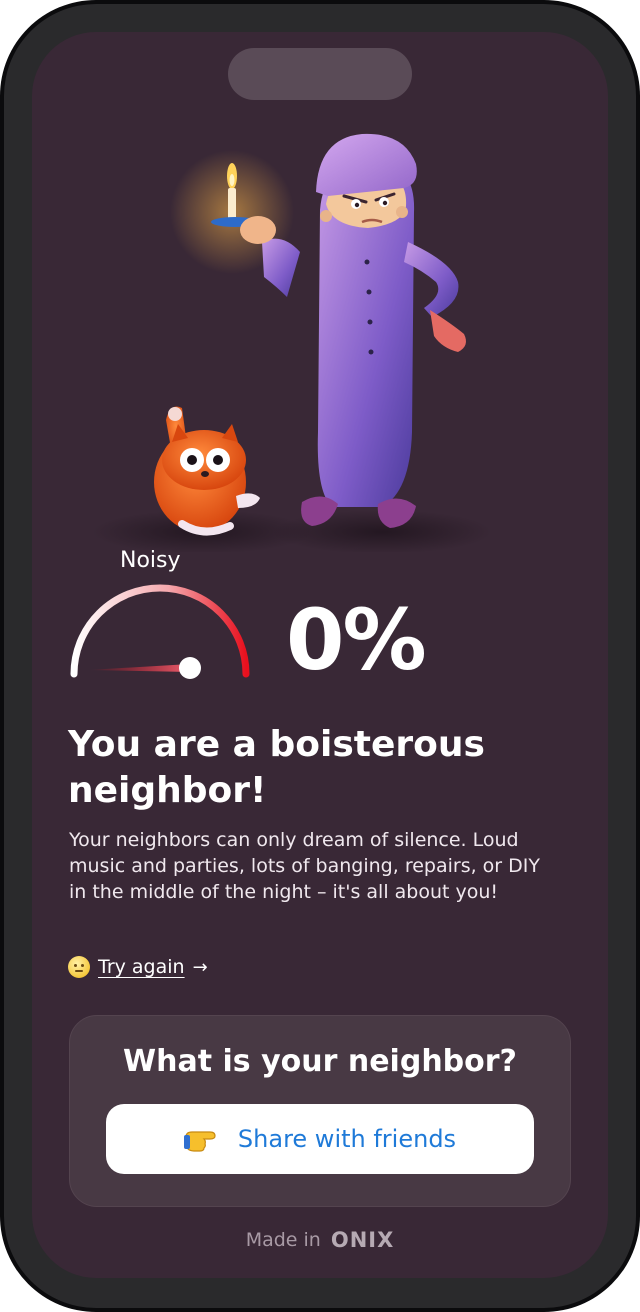 This screenshot has width=640, height=1312. I want to click on made-in-text: Made in, so click(283, 1240).